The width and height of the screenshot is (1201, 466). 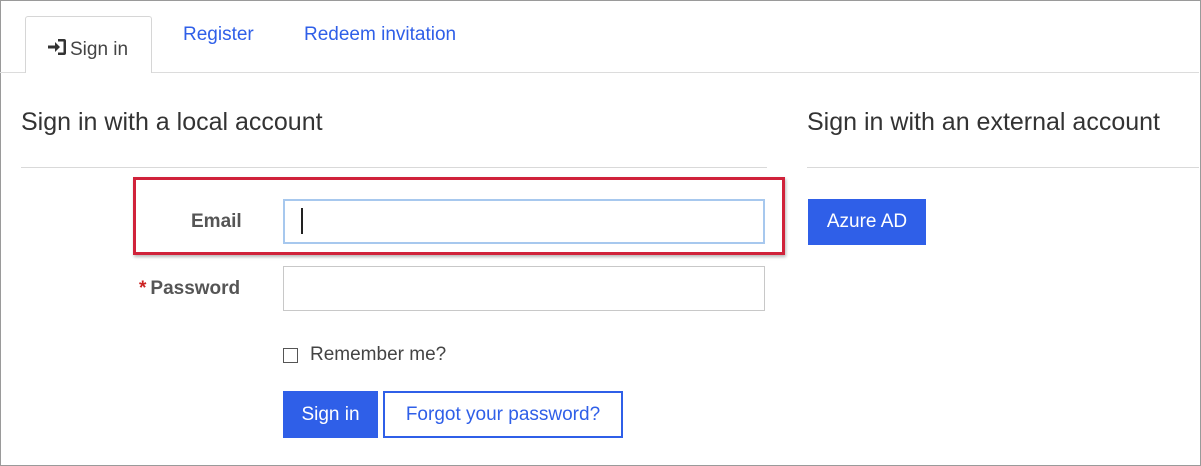 I want to click on password-label: Password, so click(x=195, y=288).